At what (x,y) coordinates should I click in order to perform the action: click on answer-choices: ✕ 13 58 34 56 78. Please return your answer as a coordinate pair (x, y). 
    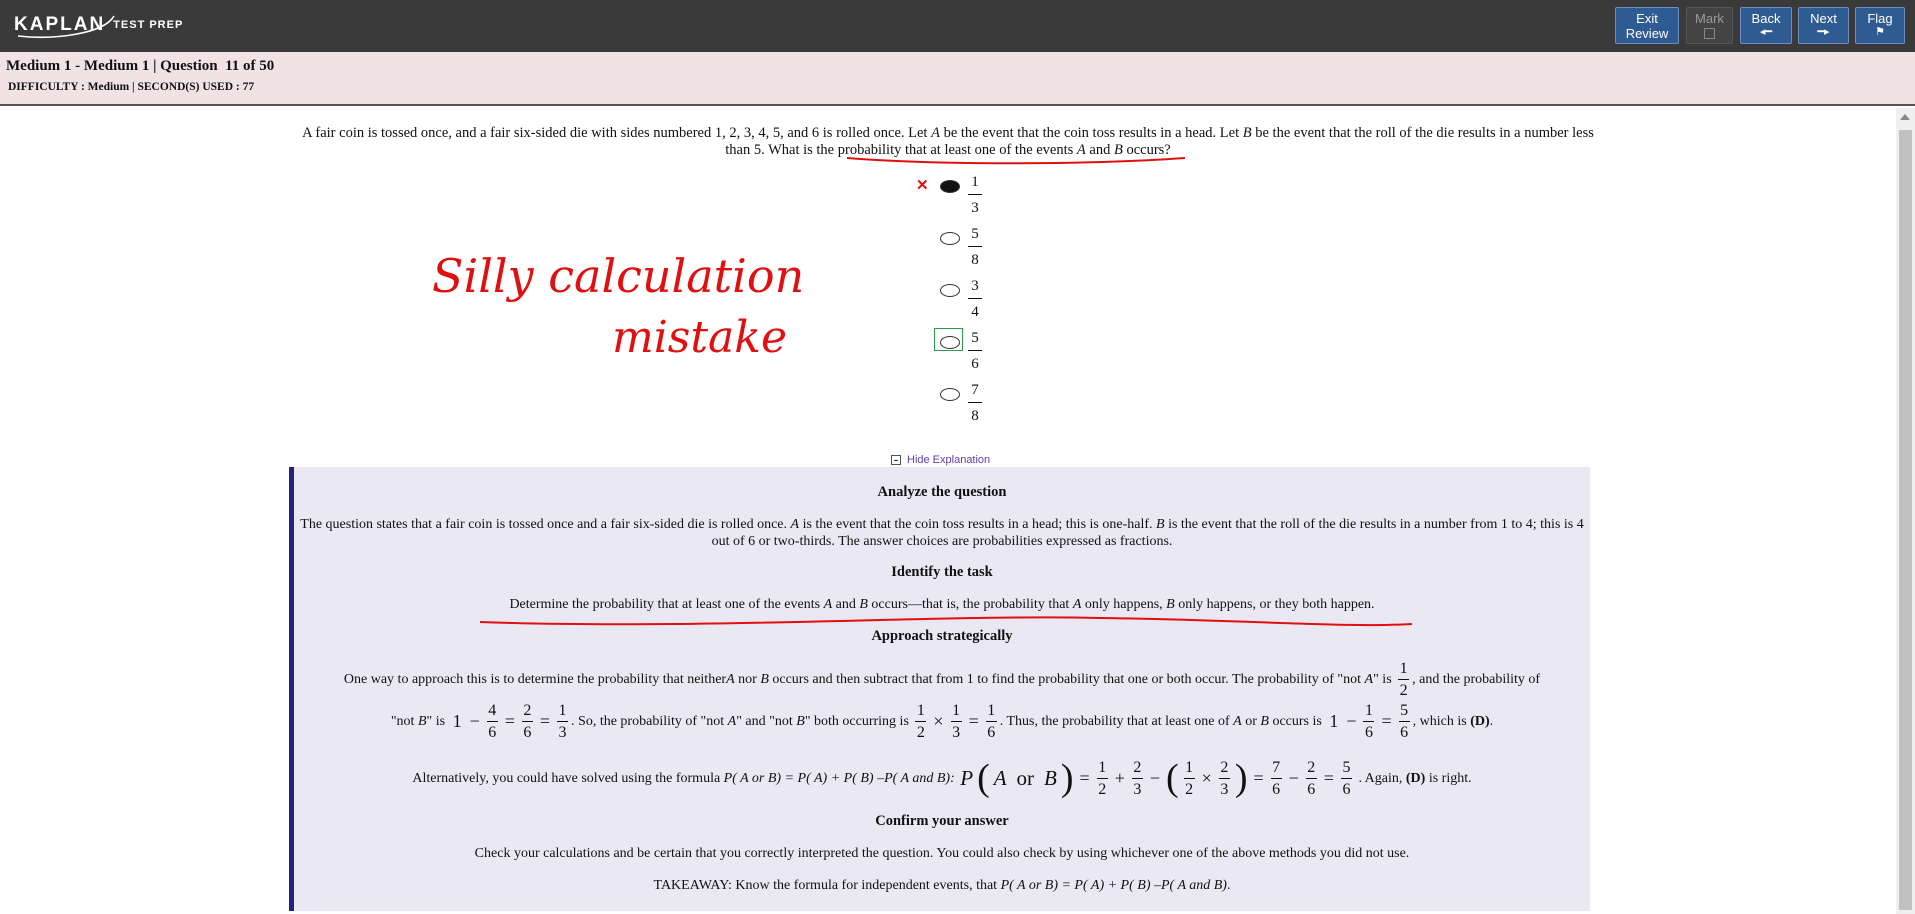
    Looking at the image, I should click on (950, 304).